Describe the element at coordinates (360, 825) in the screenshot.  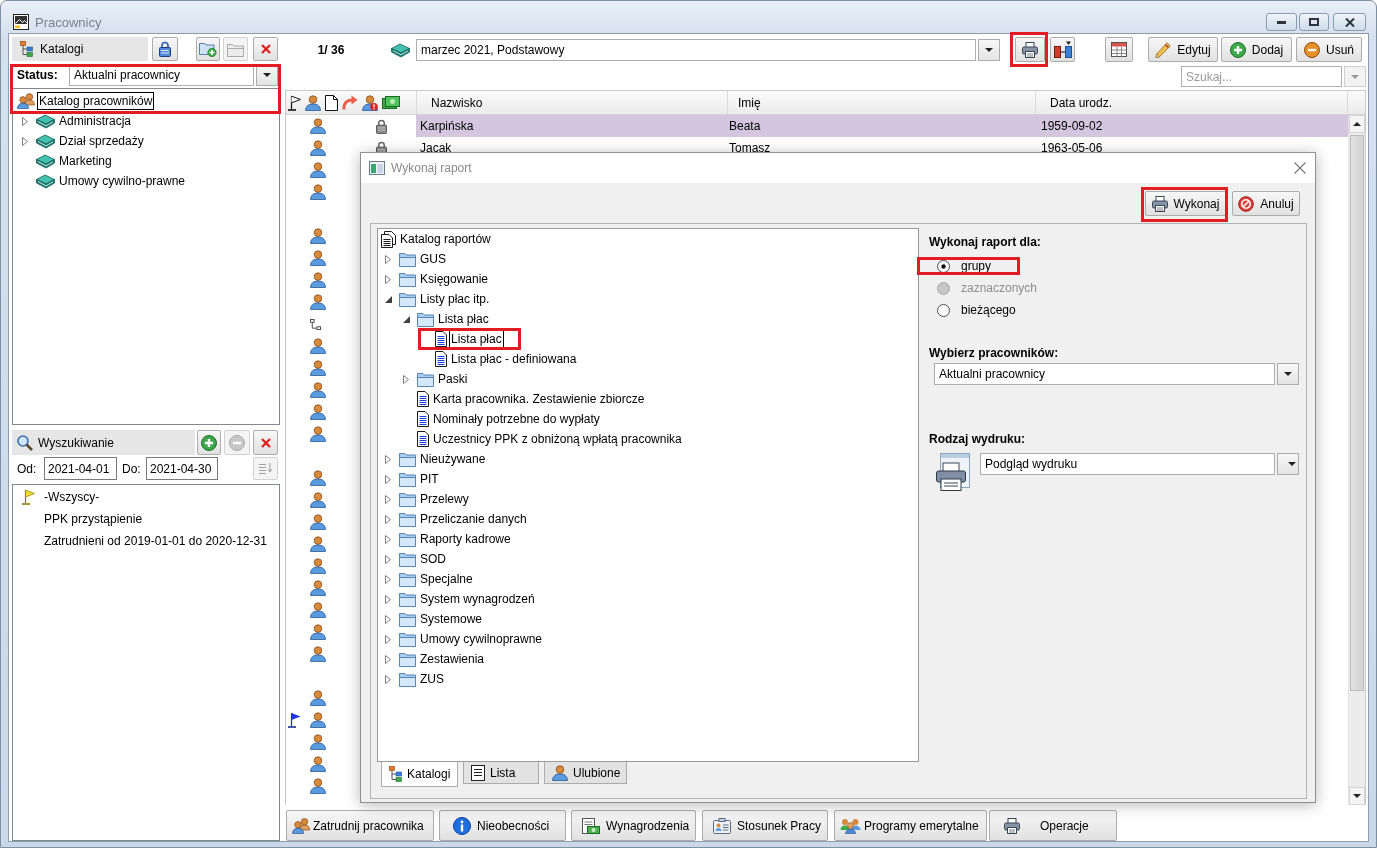
I see `module-button: Zatrudnij pracownika` at that location.